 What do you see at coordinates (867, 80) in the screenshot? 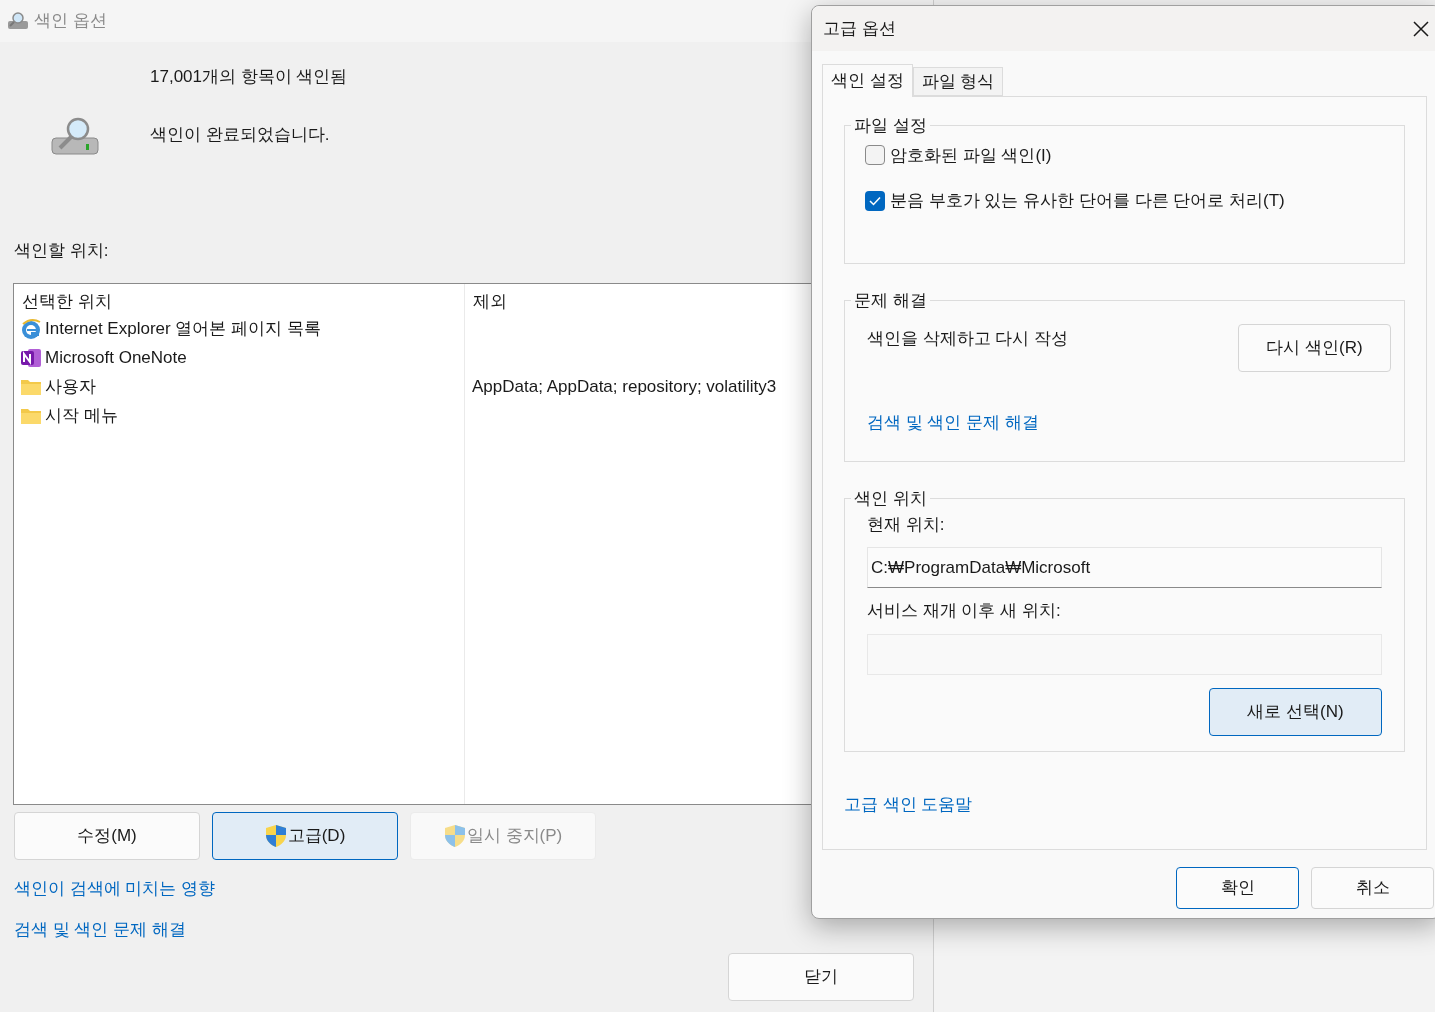
I see `tab: 색인 설정` at bounding box center [867, 80].